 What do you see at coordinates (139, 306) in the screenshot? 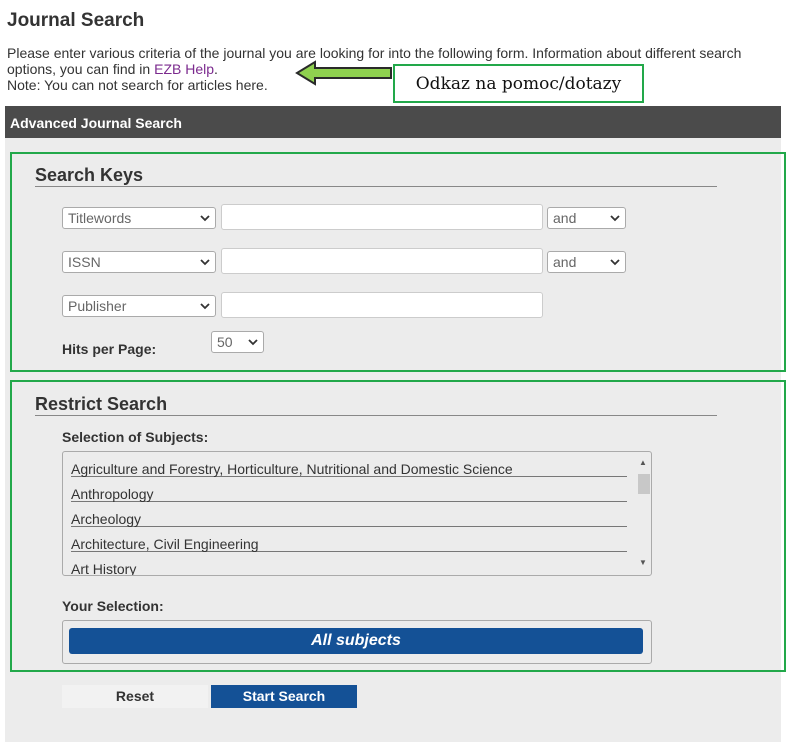
I see `field-select-3: Publisher` at bounding box center [139, 306].